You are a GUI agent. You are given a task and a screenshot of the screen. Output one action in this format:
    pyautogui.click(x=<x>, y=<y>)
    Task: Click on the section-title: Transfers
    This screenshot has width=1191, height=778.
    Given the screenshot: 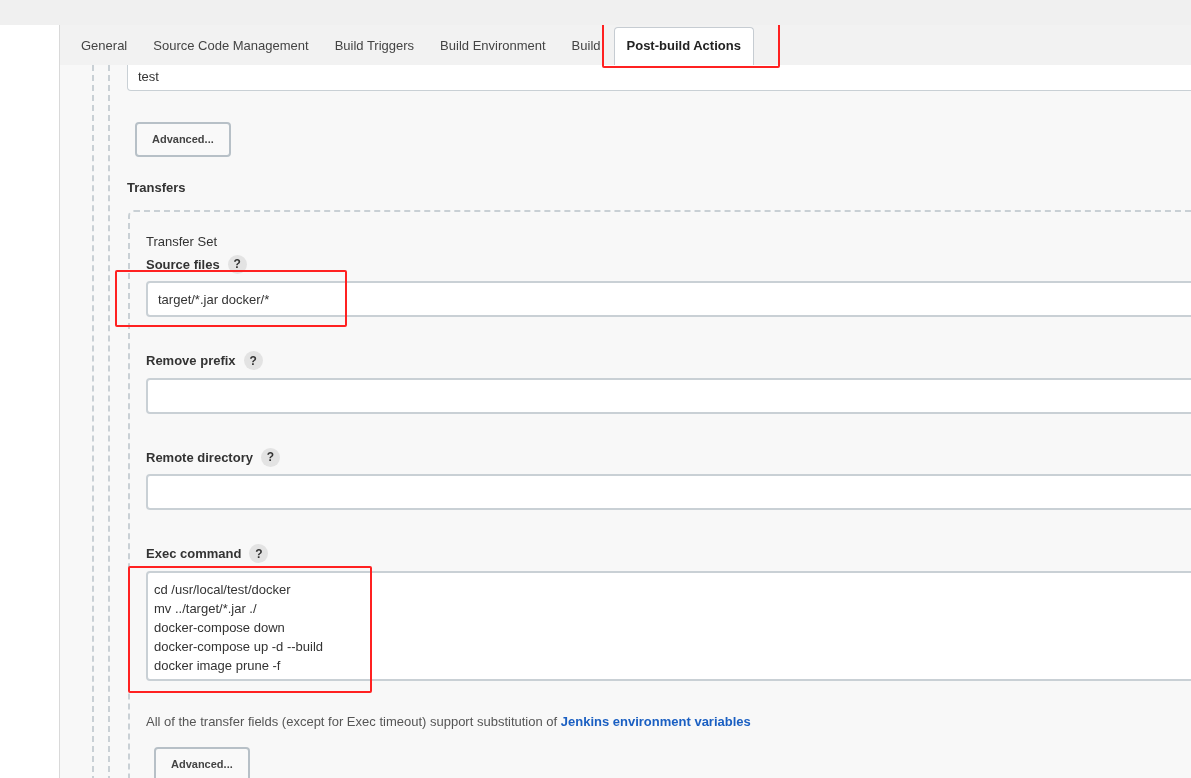 What is the action you would take?
    pyautogui.click(x=156, y=187)
    